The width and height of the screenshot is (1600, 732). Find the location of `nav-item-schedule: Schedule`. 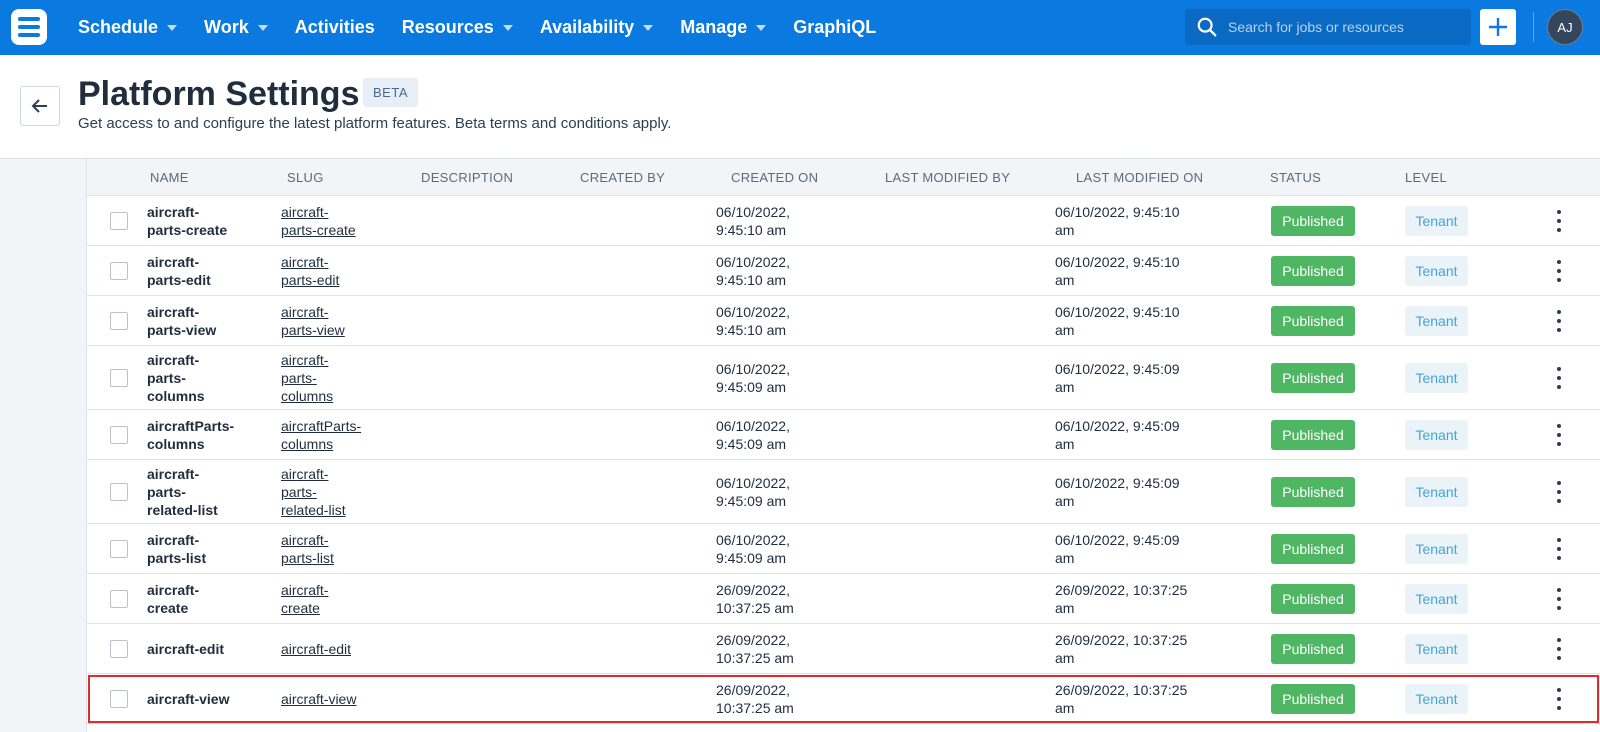

nav-item-schedule: Schedule is located at coordinates (128, 27).